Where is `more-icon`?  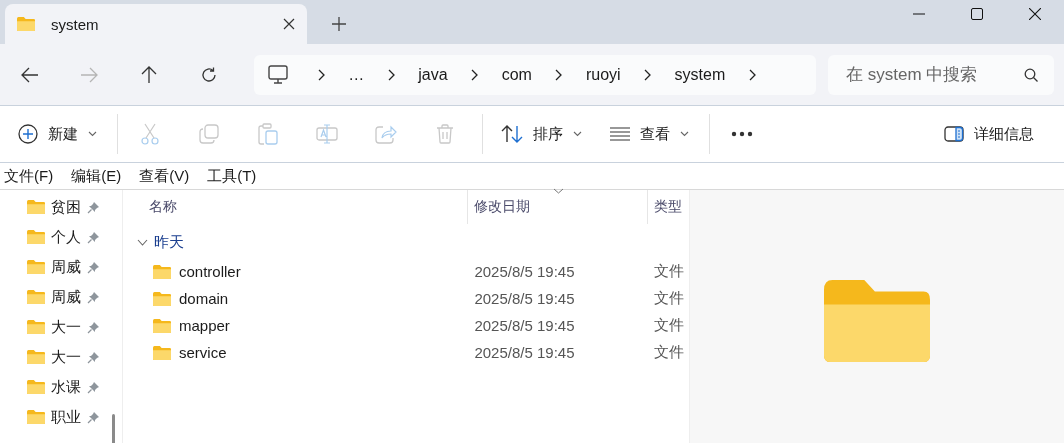
more-icon is located at coordinates (742, 134).